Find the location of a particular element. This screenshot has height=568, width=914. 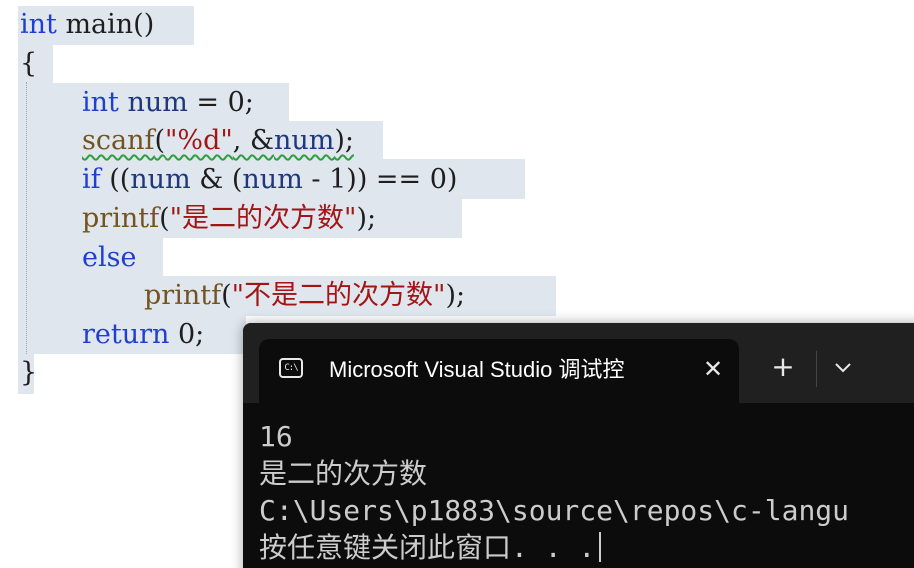

code-line-10: } is located at coordinates (28, 373).